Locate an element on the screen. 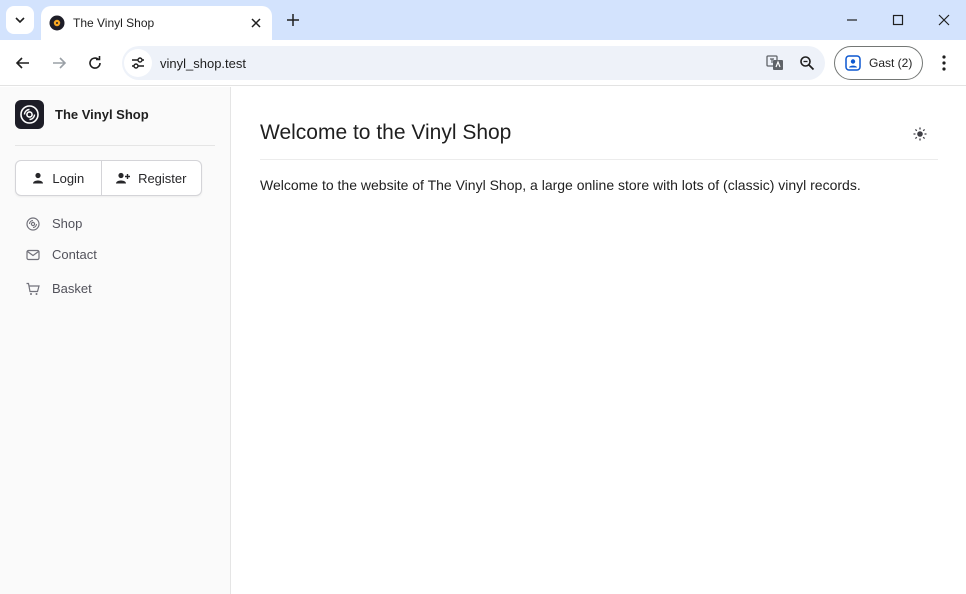  register-label: Register is located at coordinates (162, 178).